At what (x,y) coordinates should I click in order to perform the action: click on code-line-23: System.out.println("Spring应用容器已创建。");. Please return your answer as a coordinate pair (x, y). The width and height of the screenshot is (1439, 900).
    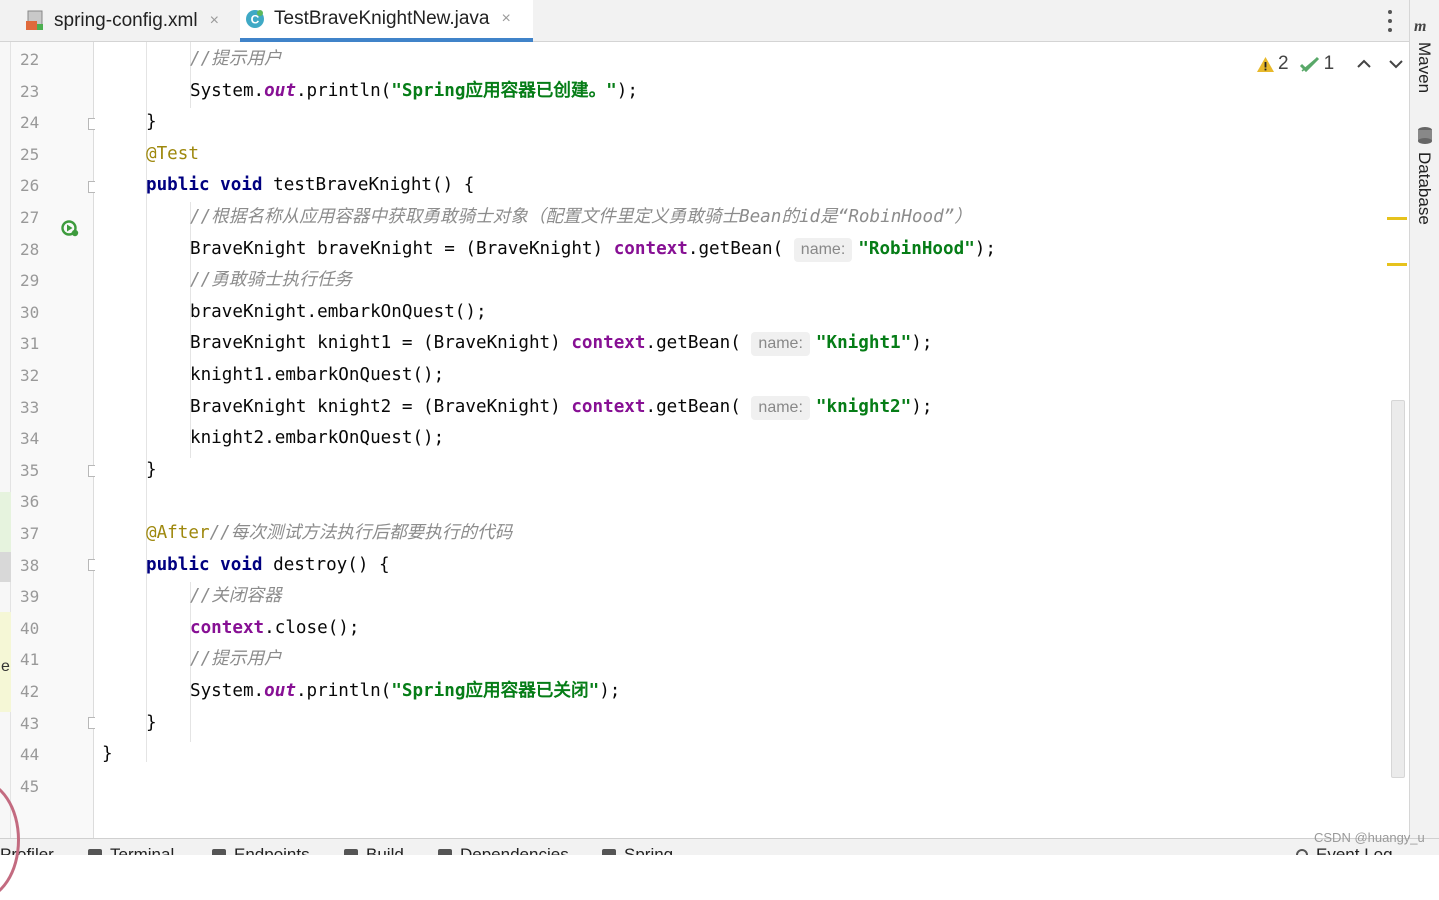
    Looking at the image, I should click on (414, 90).